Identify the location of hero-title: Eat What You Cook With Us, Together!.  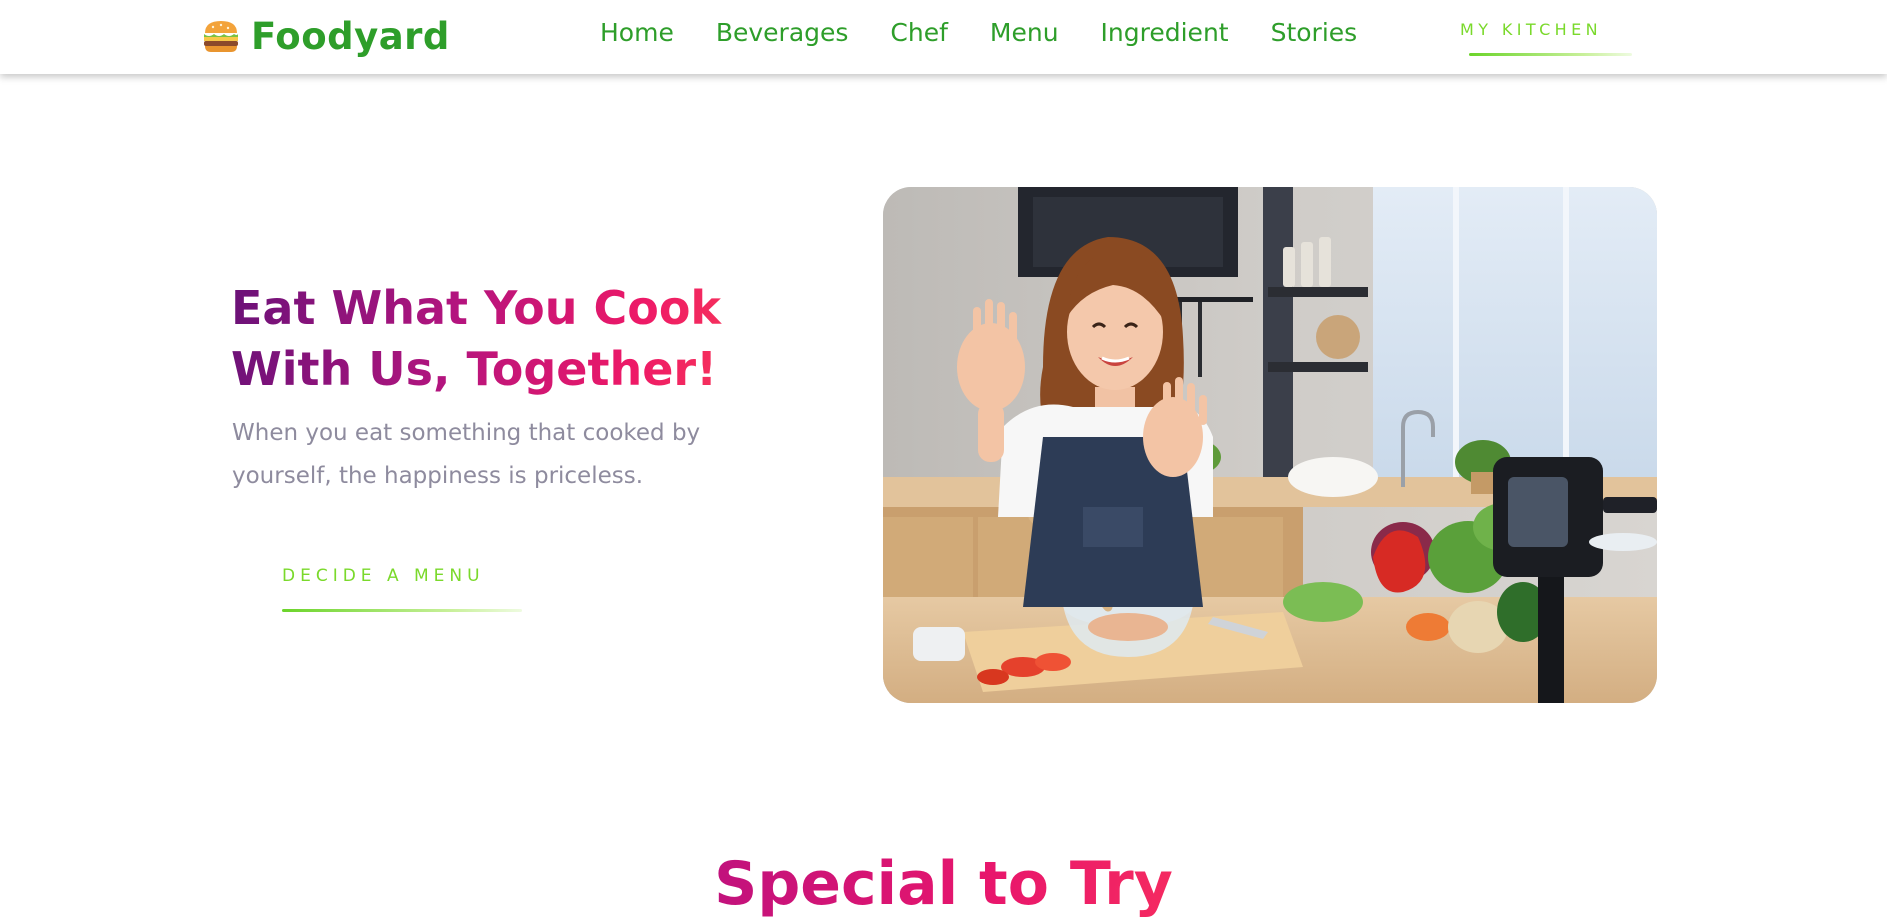
(511, 339).